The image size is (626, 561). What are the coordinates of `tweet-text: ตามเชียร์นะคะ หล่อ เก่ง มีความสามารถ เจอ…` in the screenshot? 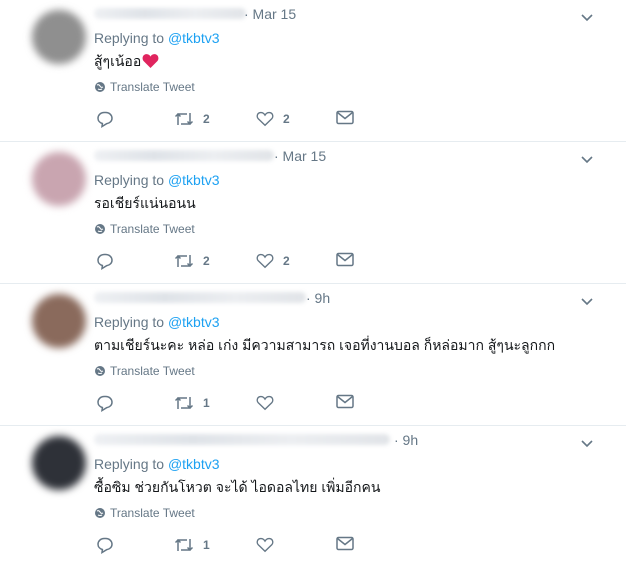 It's located at (325, 345).